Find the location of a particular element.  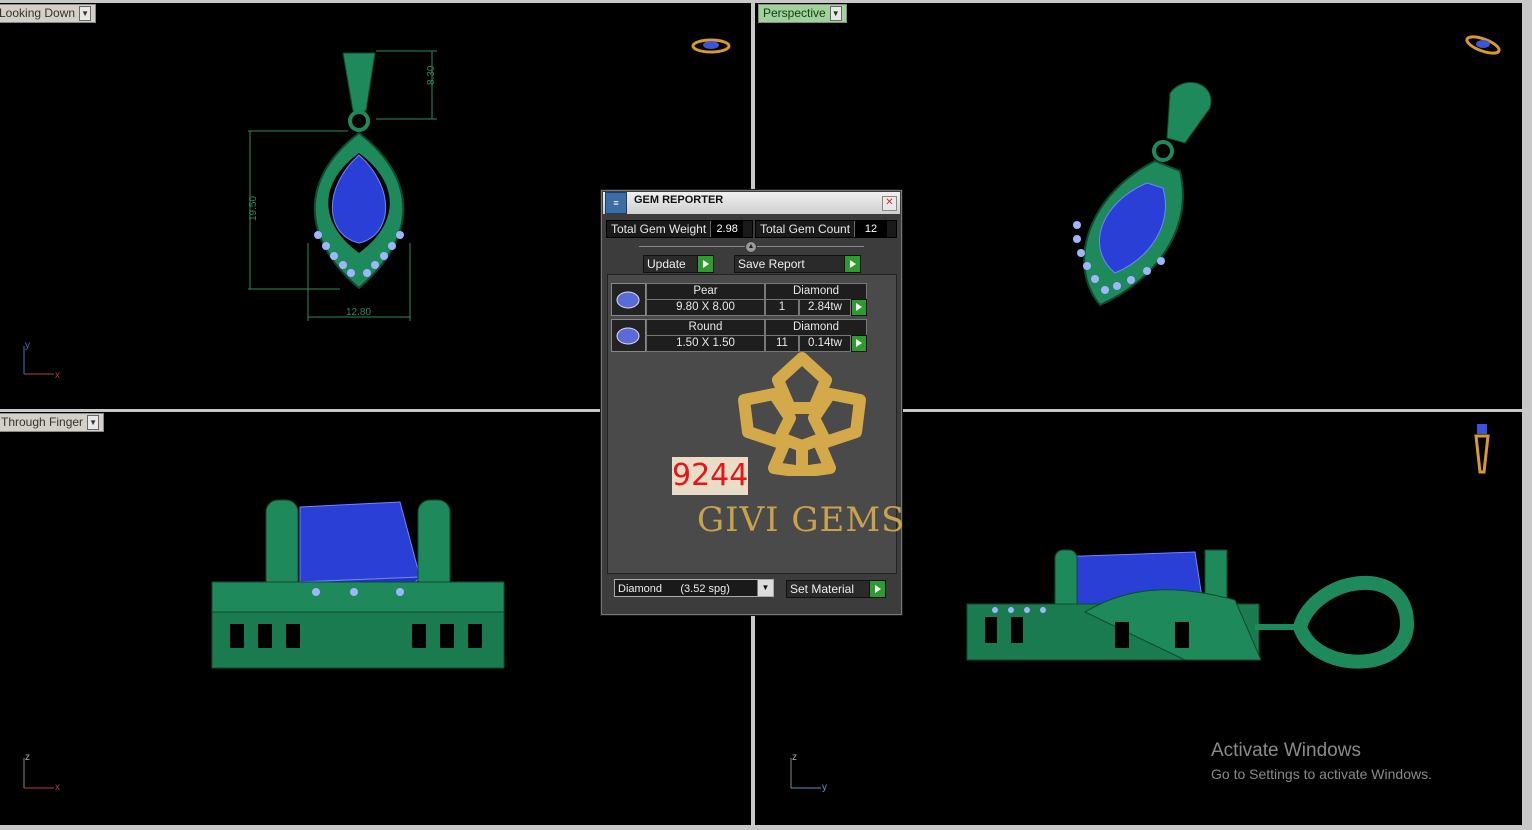

gem-shape: Pear is located at coordinates (705, 291).